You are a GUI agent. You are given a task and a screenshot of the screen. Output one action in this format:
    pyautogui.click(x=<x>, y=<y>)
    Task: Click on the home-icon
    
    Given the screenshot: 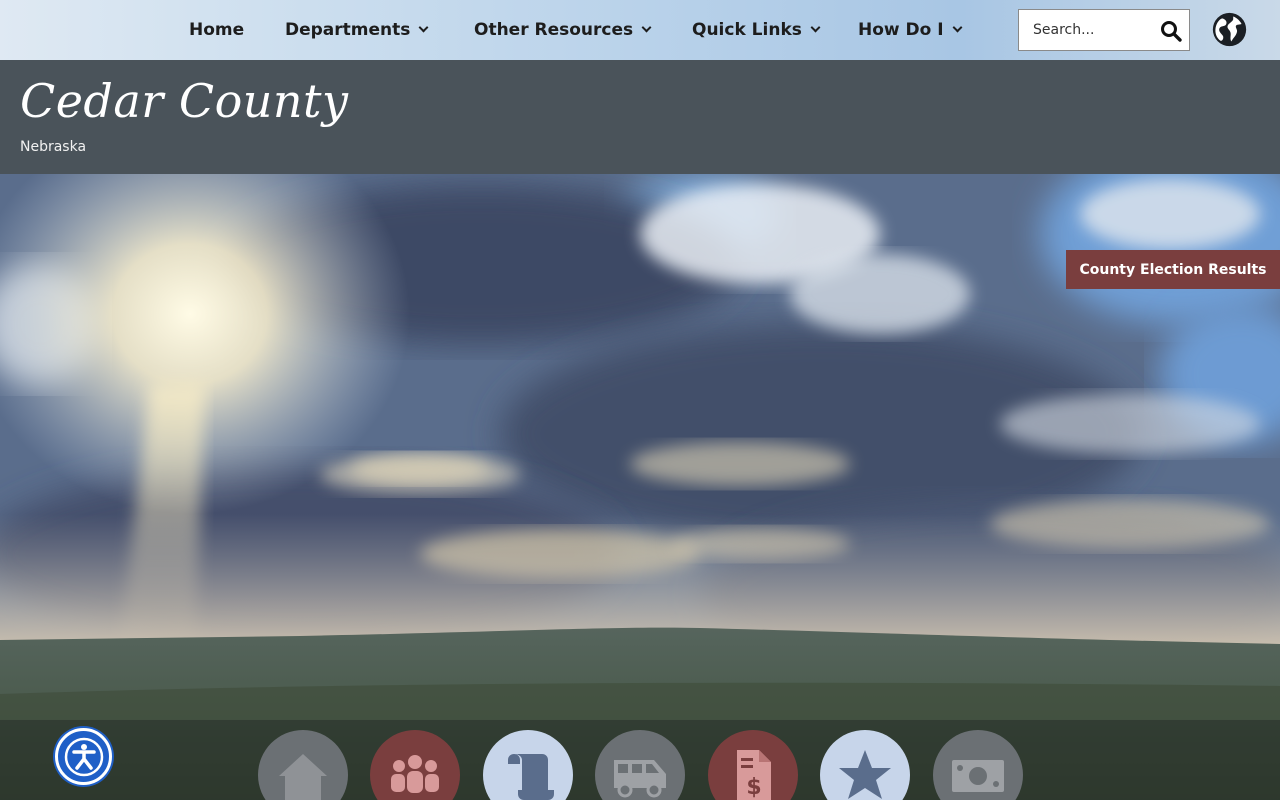 What is the action you would take?
    pyautogui.click(x=303, y=777)
    